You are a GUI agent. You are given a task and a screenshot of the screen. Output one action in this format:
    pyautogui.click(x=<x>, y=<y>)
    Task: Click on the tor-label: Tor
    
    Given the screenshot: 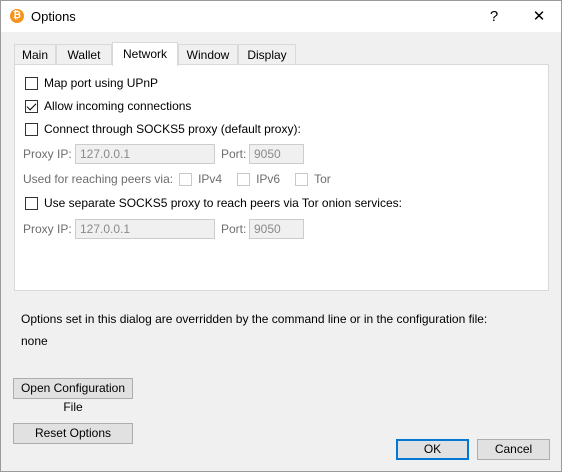 What is the action you would take?
    pyautogui.click(x=322, y=179)
    